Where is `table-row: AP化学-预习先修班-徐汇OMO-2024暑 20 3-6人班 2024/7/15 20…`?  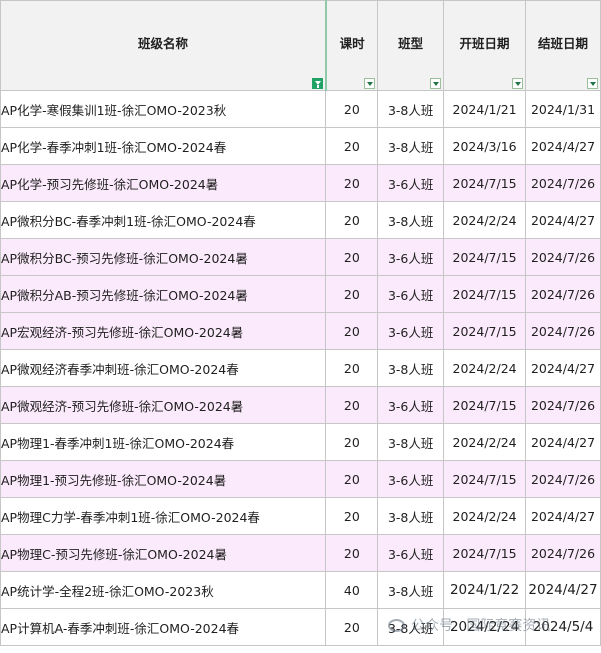 table-row: AP化学-预习先修班-徐汇OMO-2024暑 20 3-6人班 2024/7/15 20… is located at coordinates (300, 183).